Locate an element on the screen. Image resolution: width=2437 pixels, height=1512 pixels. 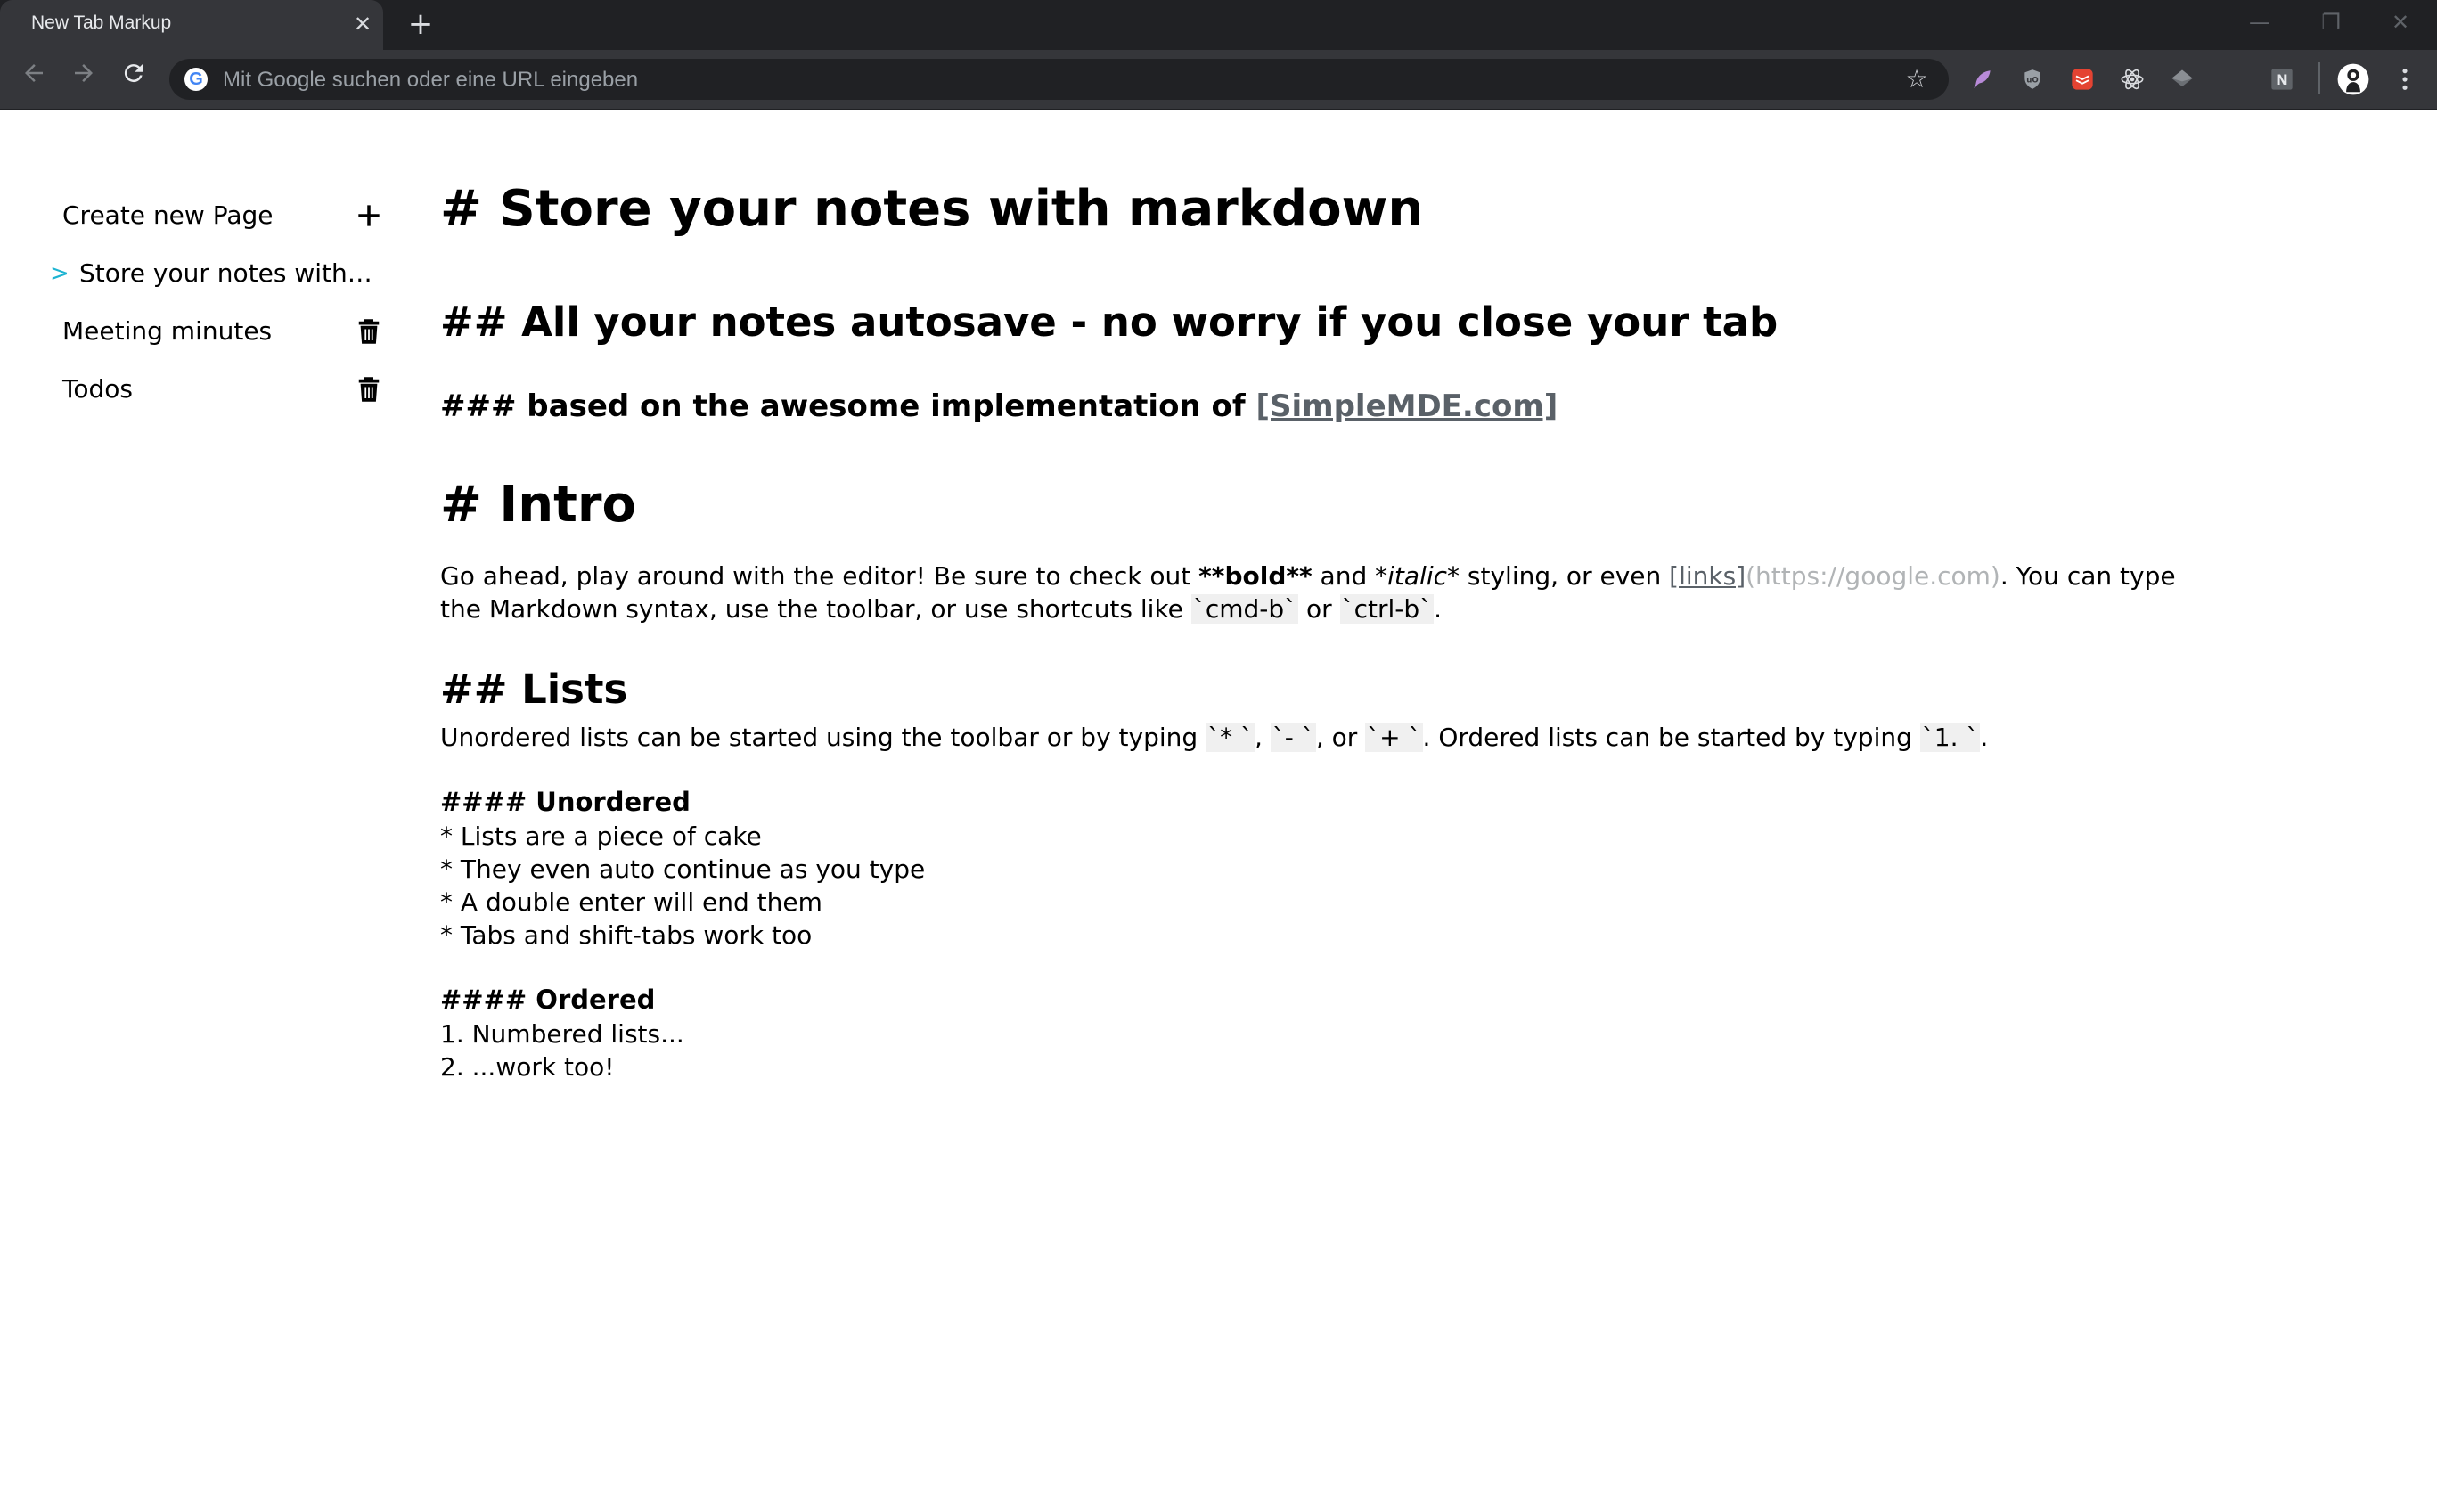
notion-icon: N is located at coordinates (2282, 79).